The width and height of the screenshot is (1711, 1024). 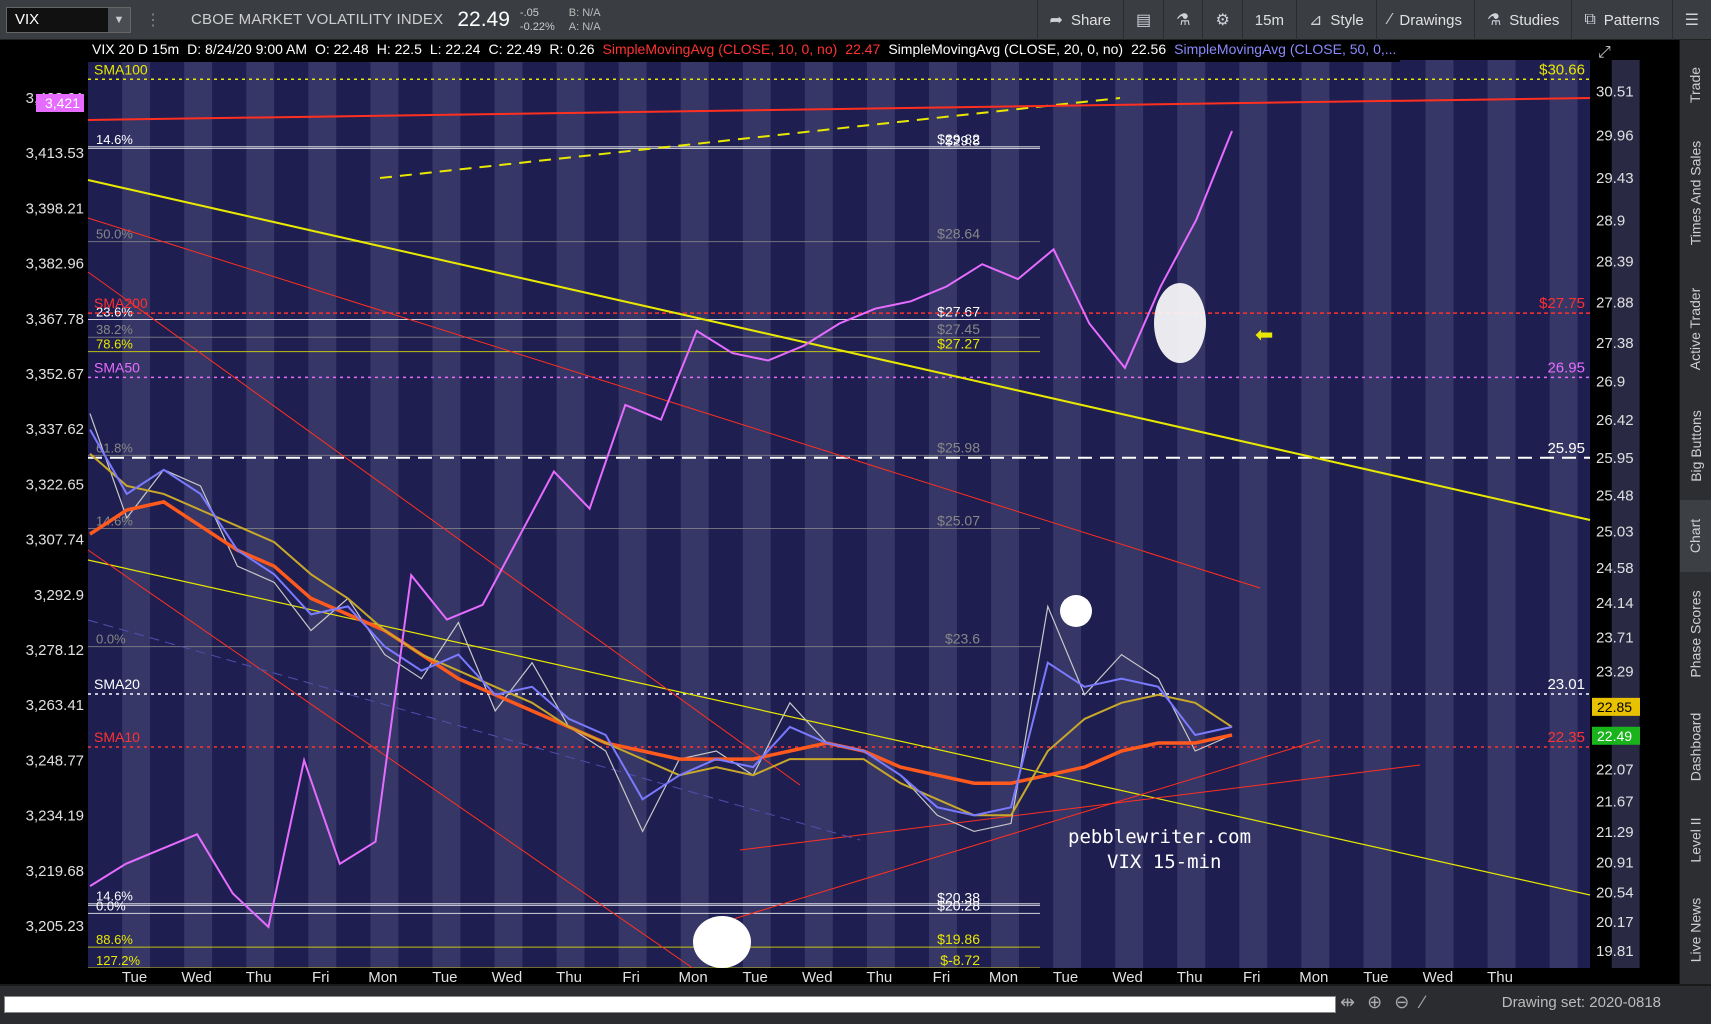 I want to click on ma-hline-value: 26.95, so click(x=1566, y=367).